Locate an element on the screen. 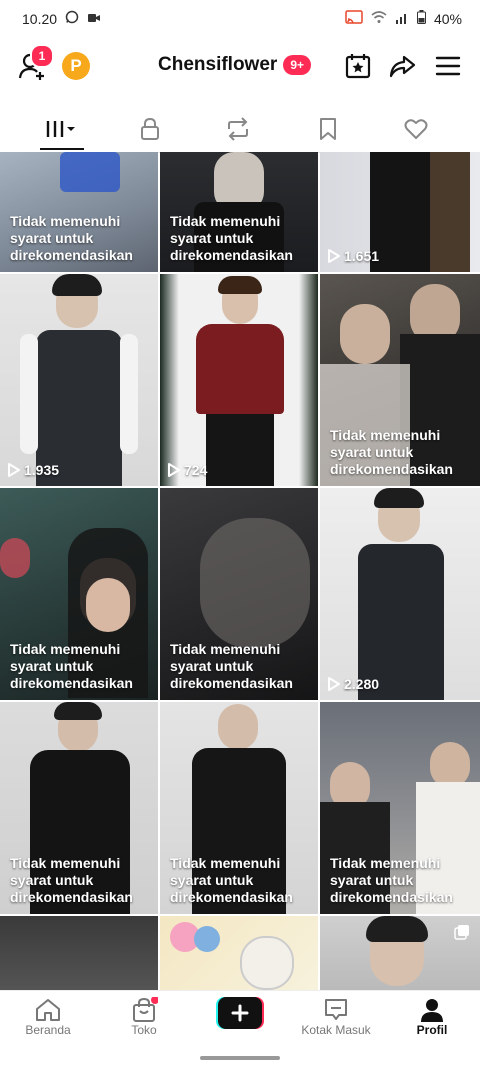 This screenshot has width=480, height=1067. username-wrap: Chensiflower 9+ is located at coordinates (234, 65).